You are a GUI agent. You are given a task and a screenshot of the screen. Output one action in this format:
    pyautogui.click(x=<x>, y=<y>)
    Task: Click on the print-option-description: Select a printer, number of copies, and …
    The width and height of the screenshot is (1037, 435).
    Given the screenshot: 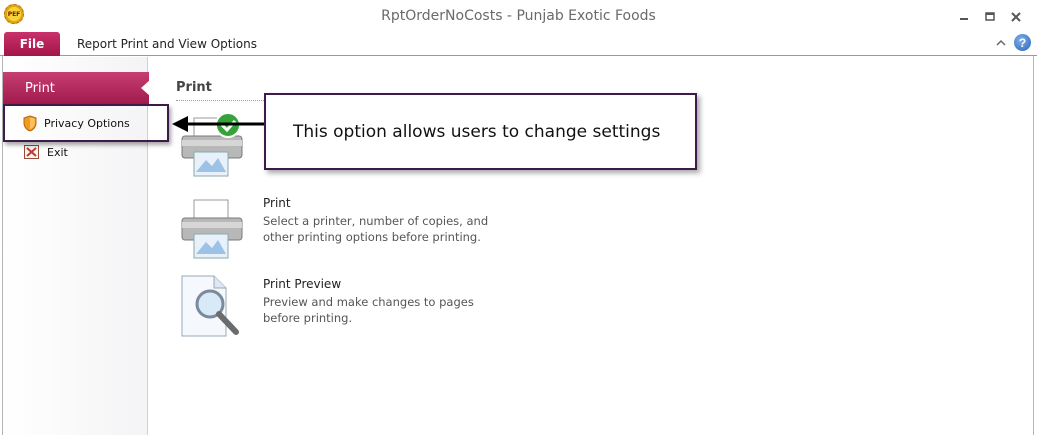 What is the action you would take?
    pyautogui.click(x=376, y=229)
    